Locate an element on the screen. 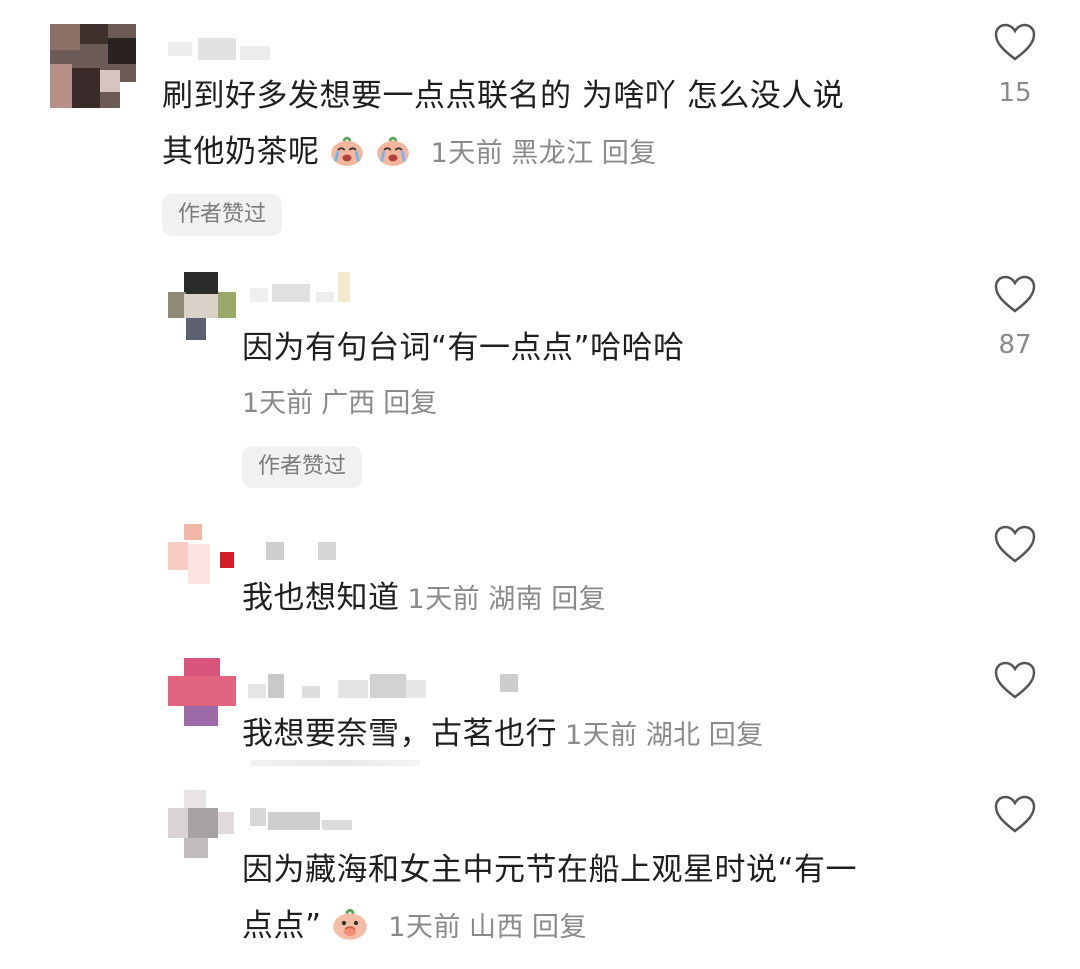  comment-text: 因为有句台词“有一点点”哈哈哈 is located at coordinates (592, 348).